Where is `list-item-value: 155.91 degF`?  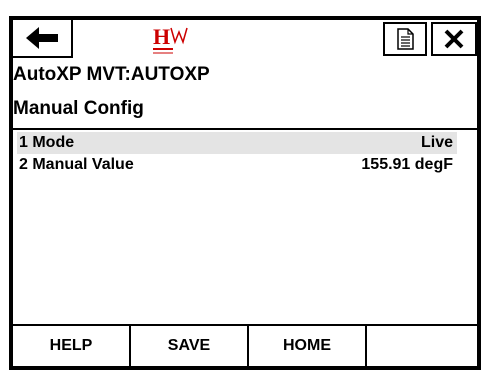
list-item-value: 155.91 degF is located at coordinates (407, 164).